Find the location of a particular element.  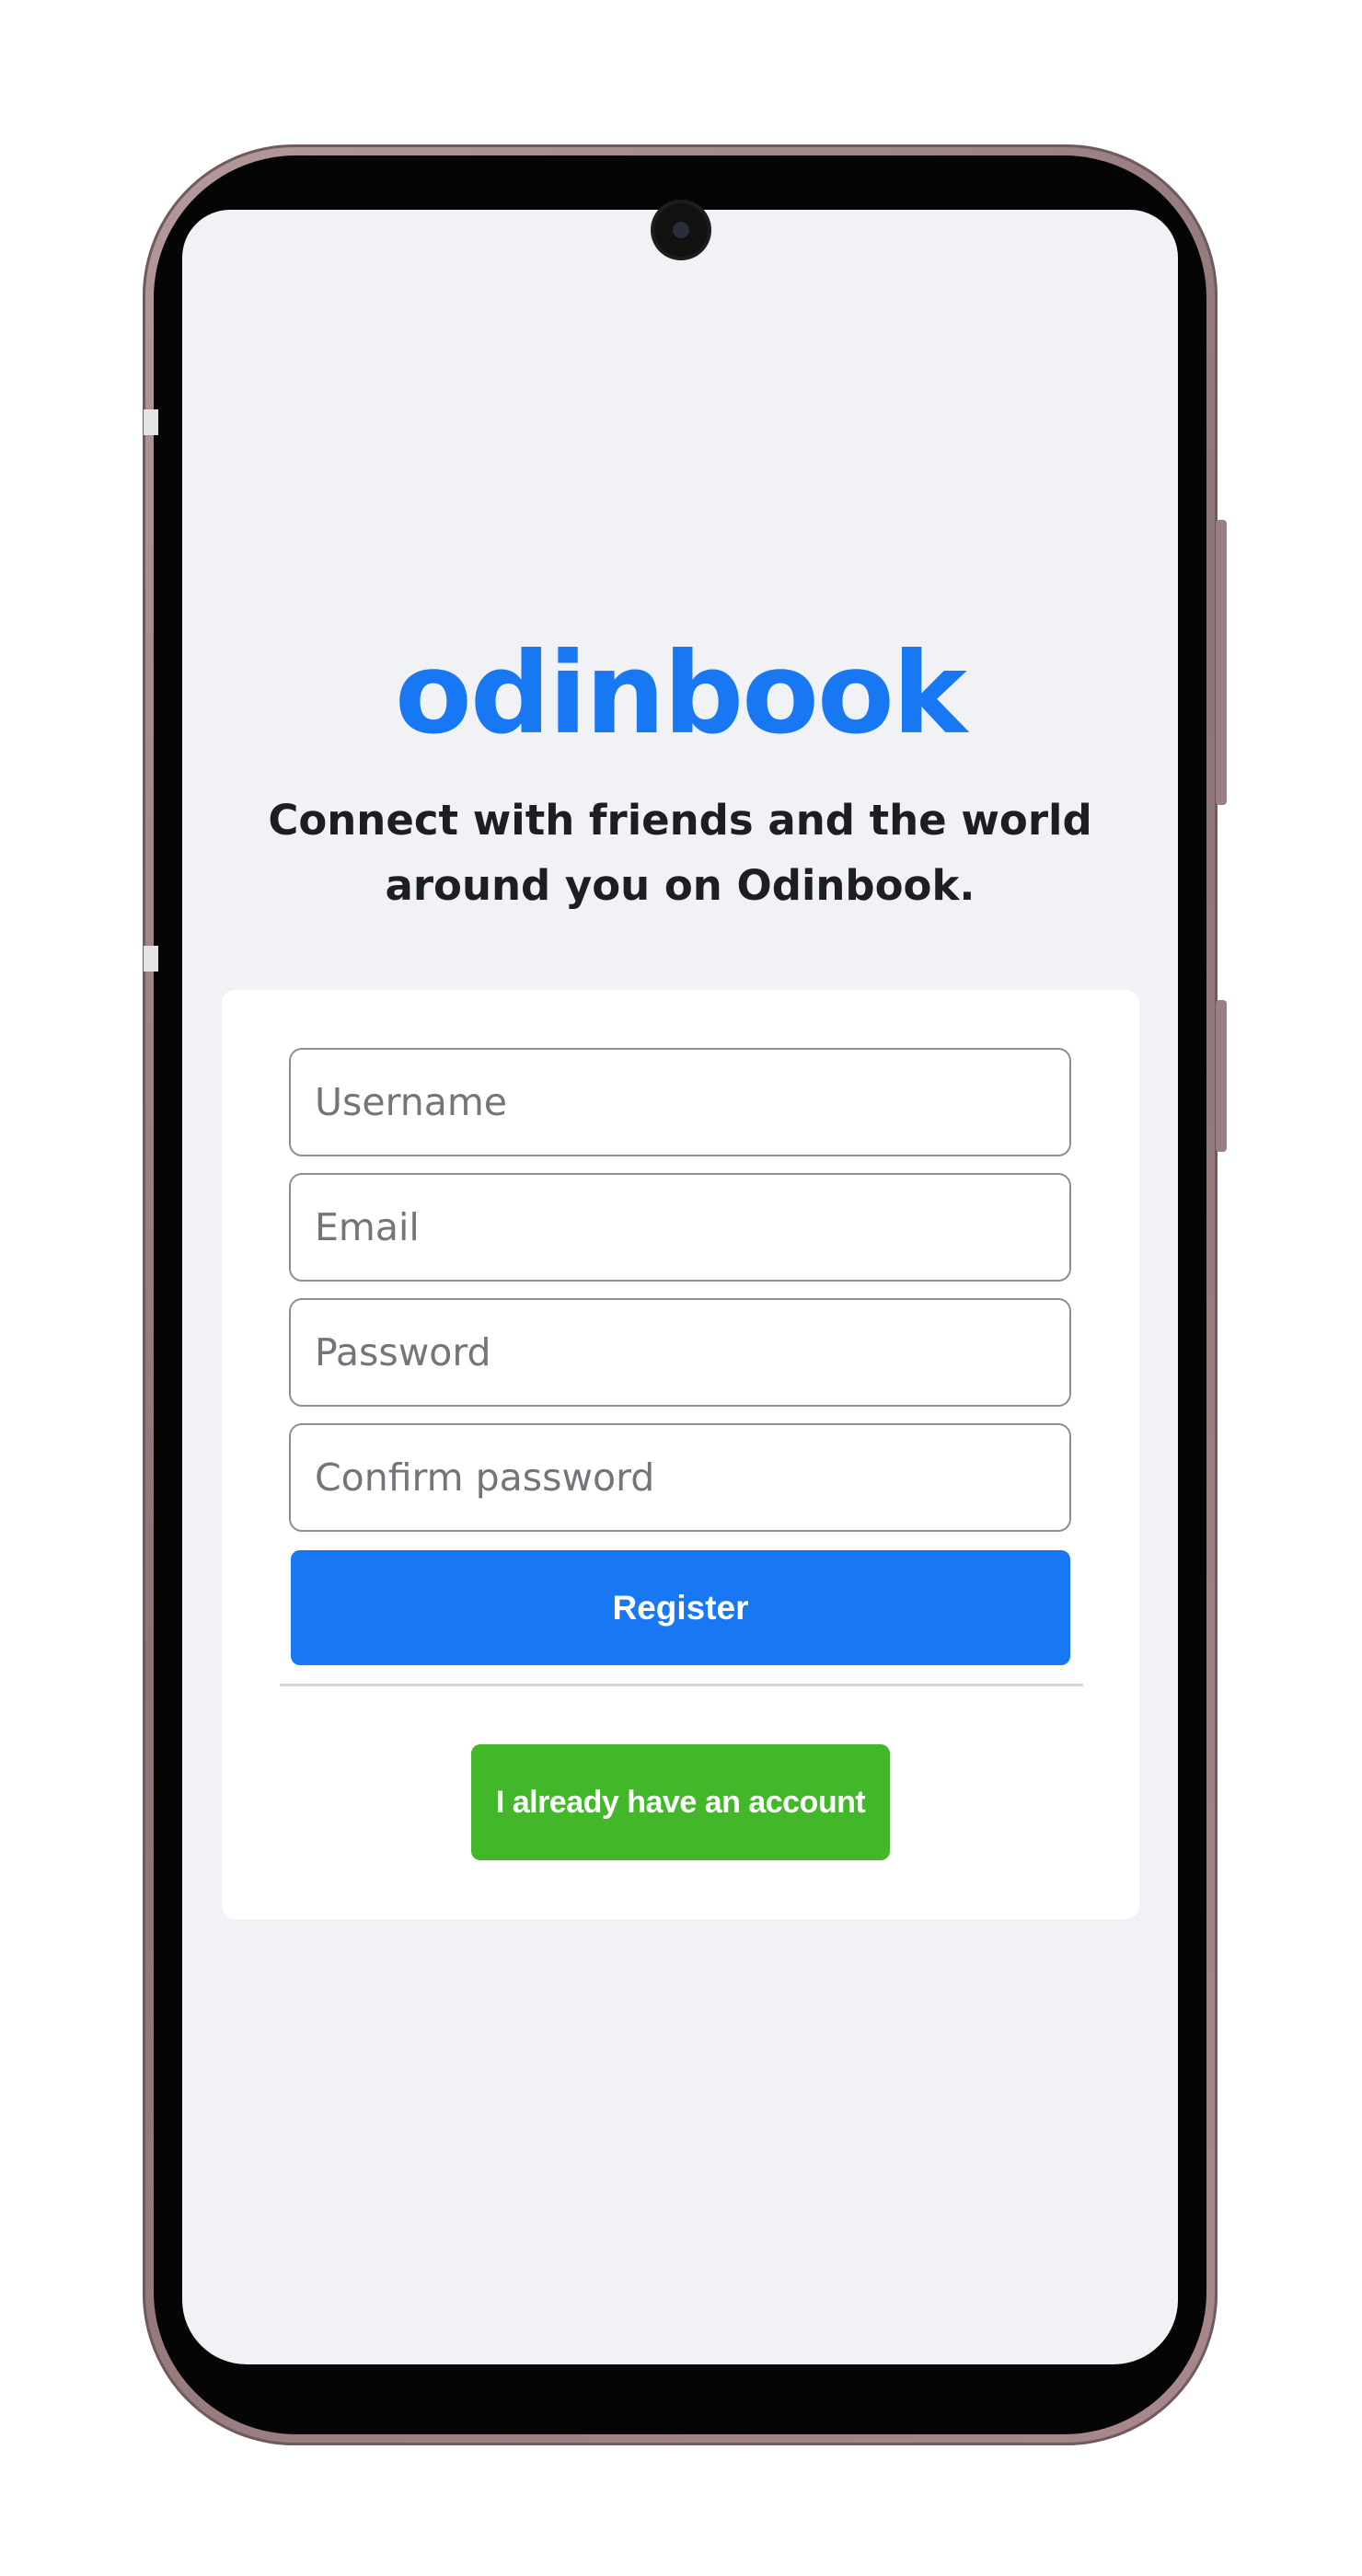

register-button: Register is located at coordinates (680, 1607).